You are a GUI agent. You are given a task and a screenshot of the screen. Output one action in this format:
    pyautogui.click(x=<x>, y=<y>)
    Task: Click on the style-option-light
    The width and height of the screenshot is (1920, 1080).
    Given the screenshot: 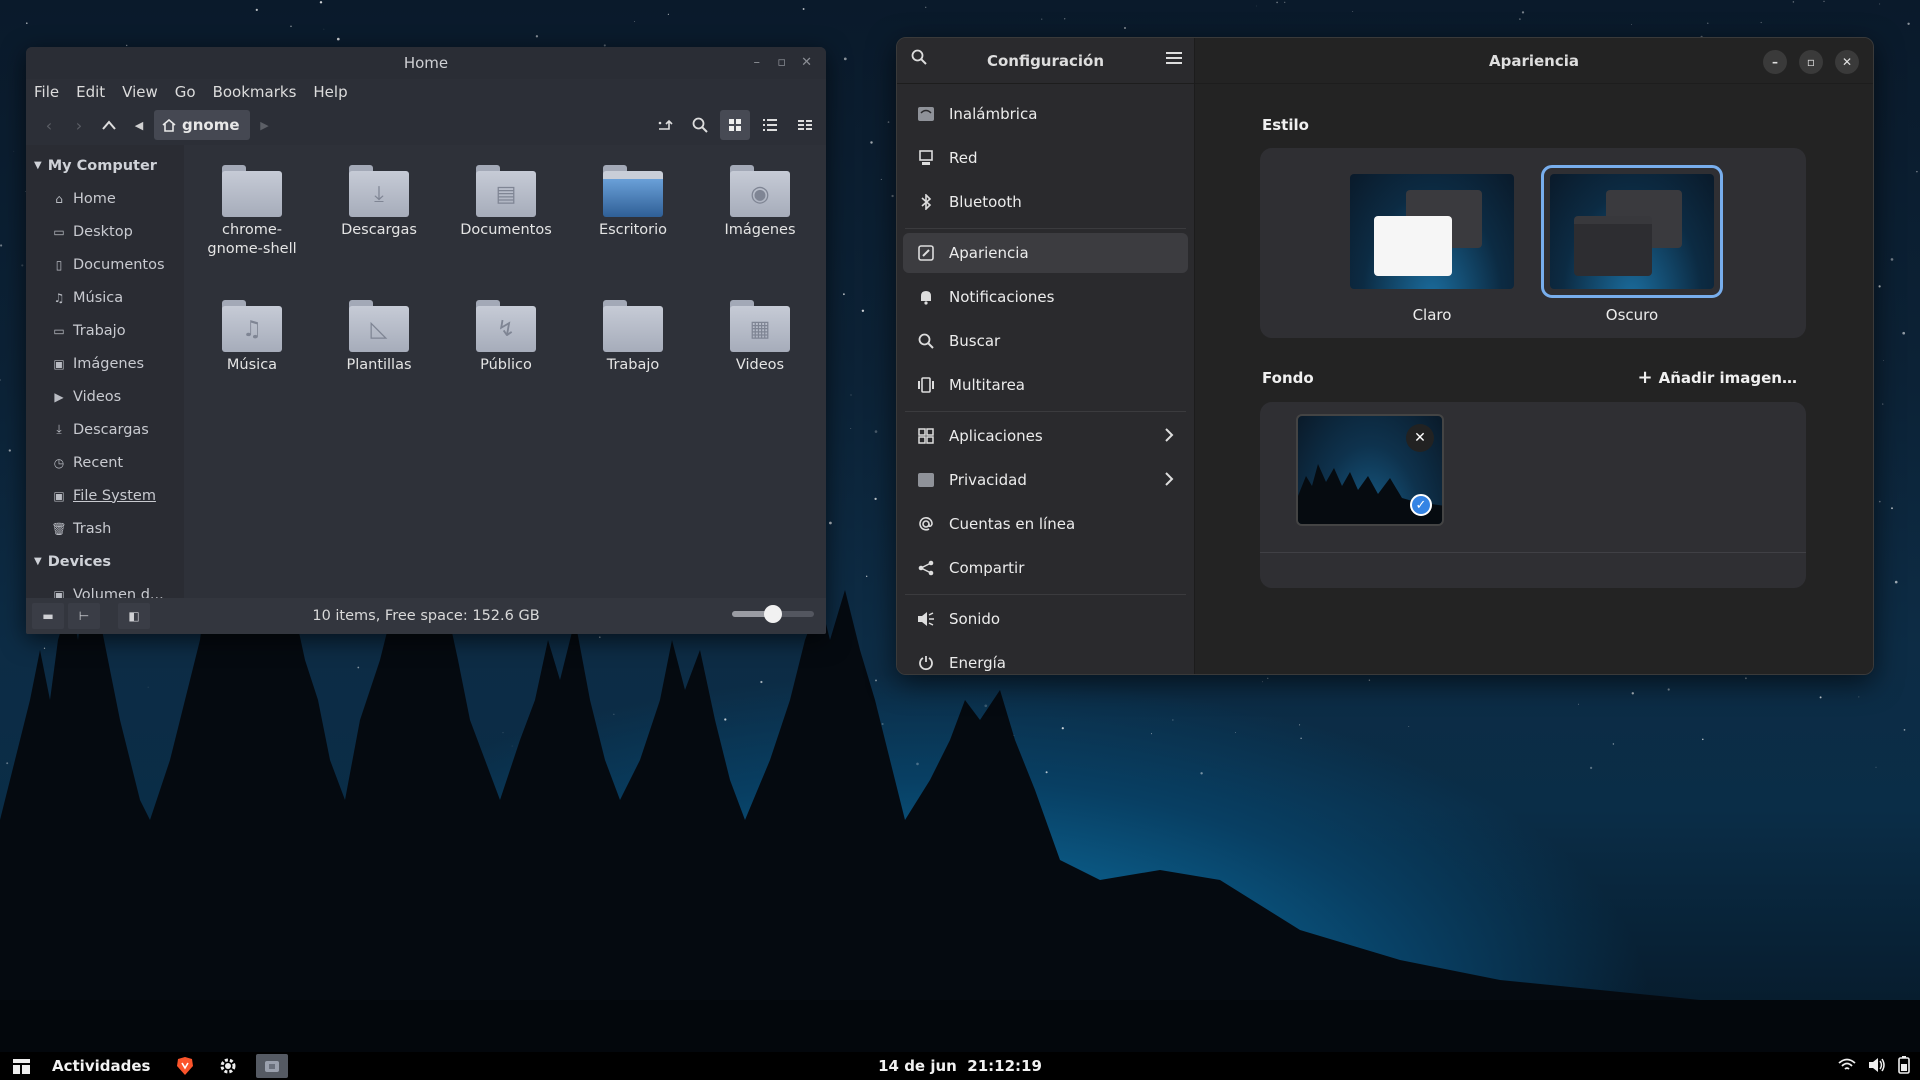 What is the action you would take?
    pyautogui.click(x=1432, y=231)
    